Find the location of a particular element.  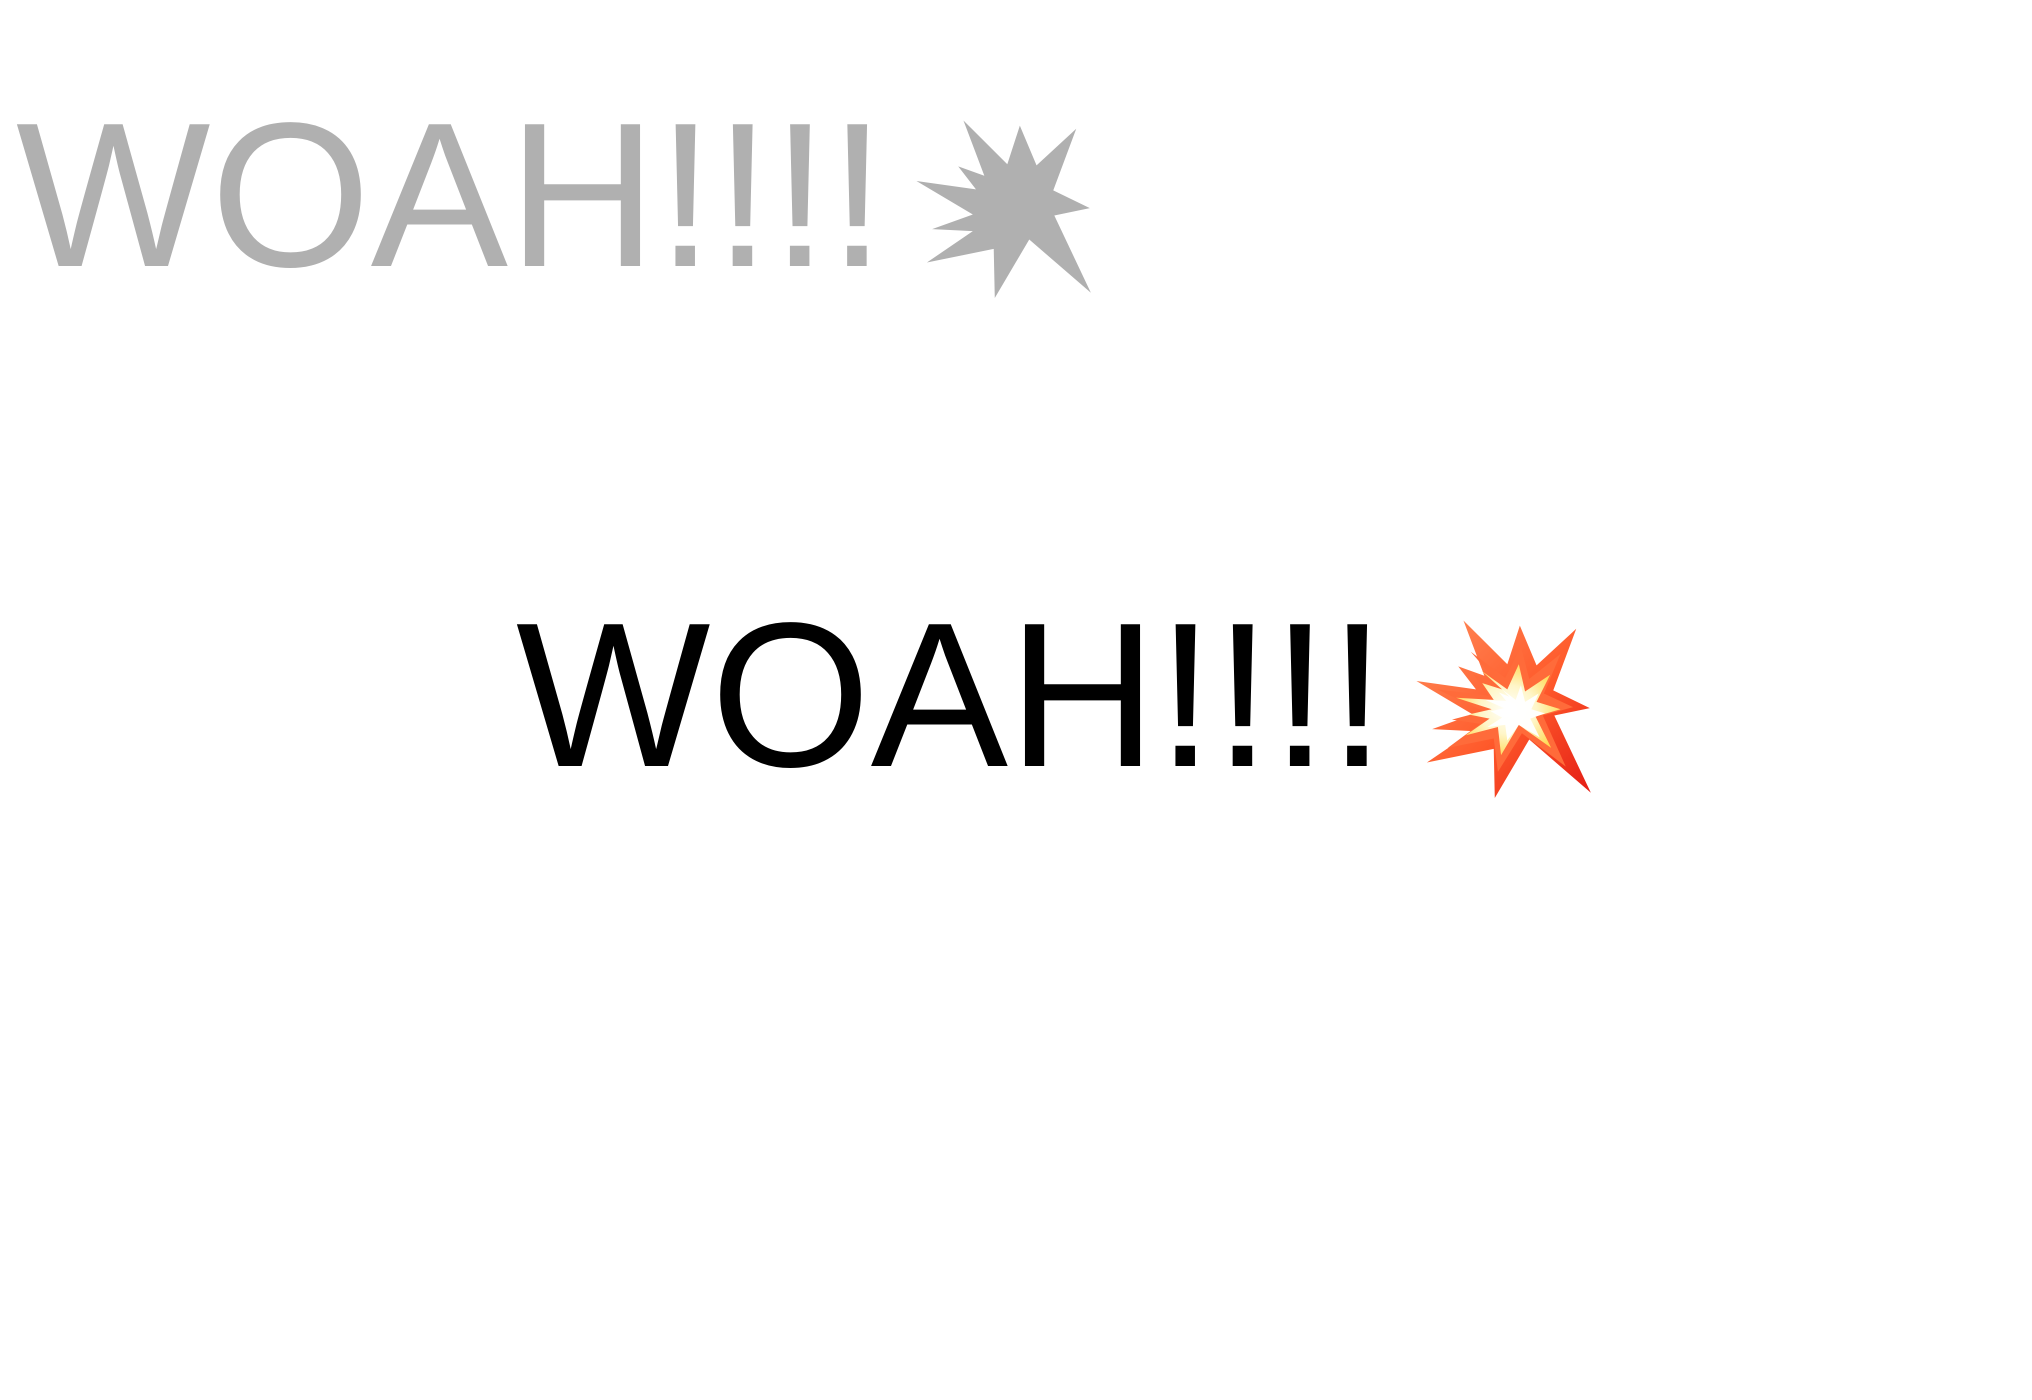

collision-emoji-icon is located at coordinates (1503, 709).